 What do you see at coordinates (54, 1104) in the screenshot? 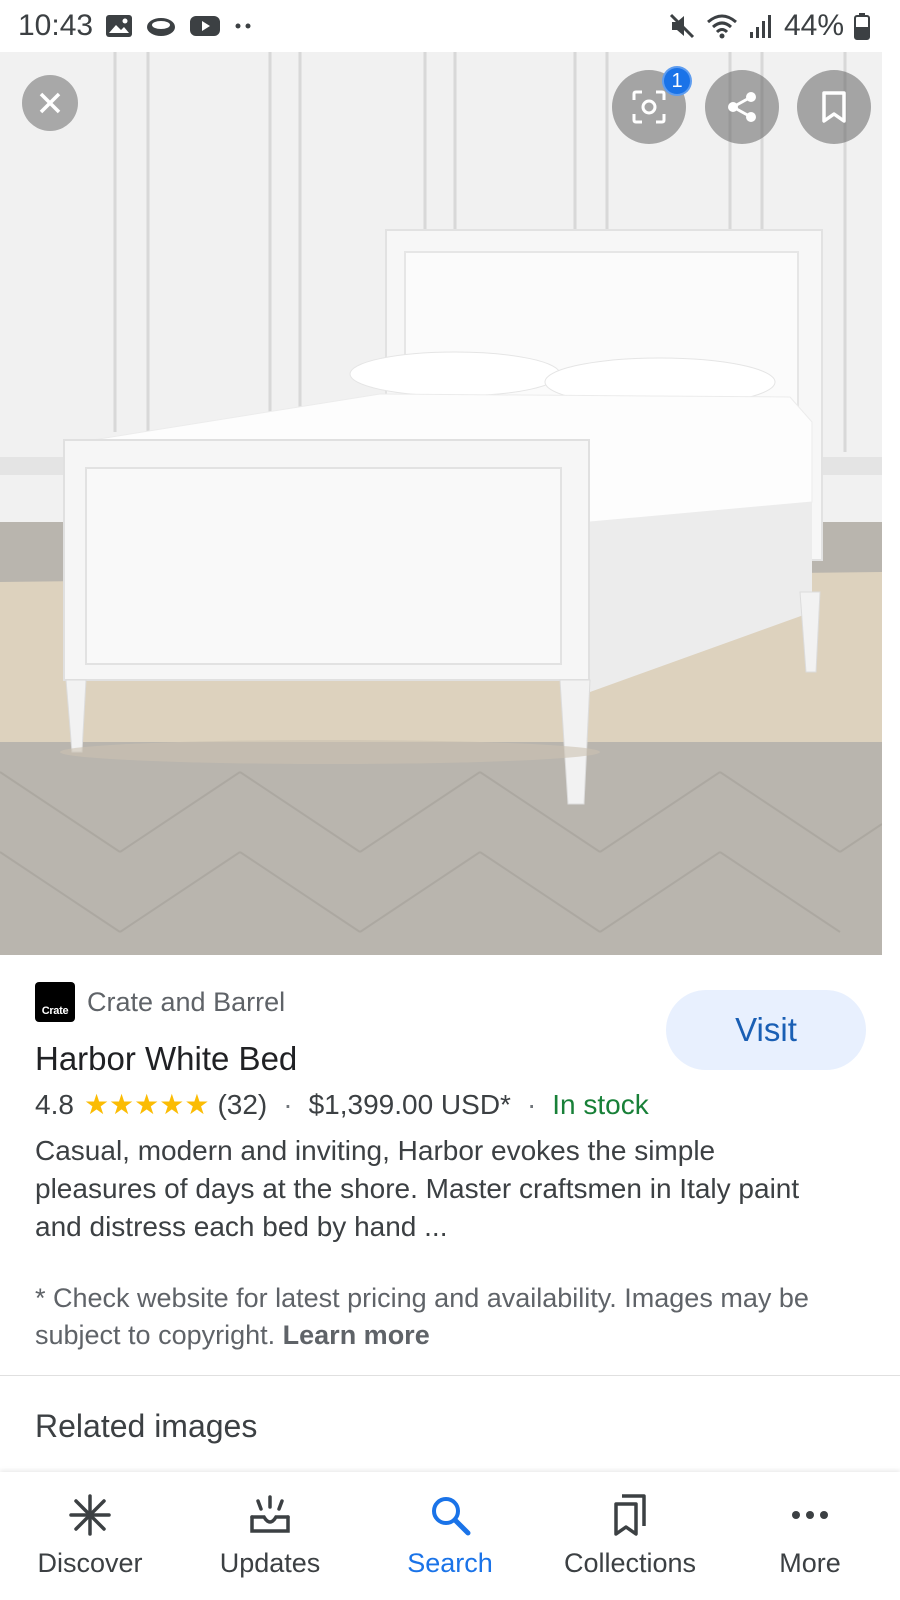
I see `rating-value: 4.8` at bounding box center [54, 1104].